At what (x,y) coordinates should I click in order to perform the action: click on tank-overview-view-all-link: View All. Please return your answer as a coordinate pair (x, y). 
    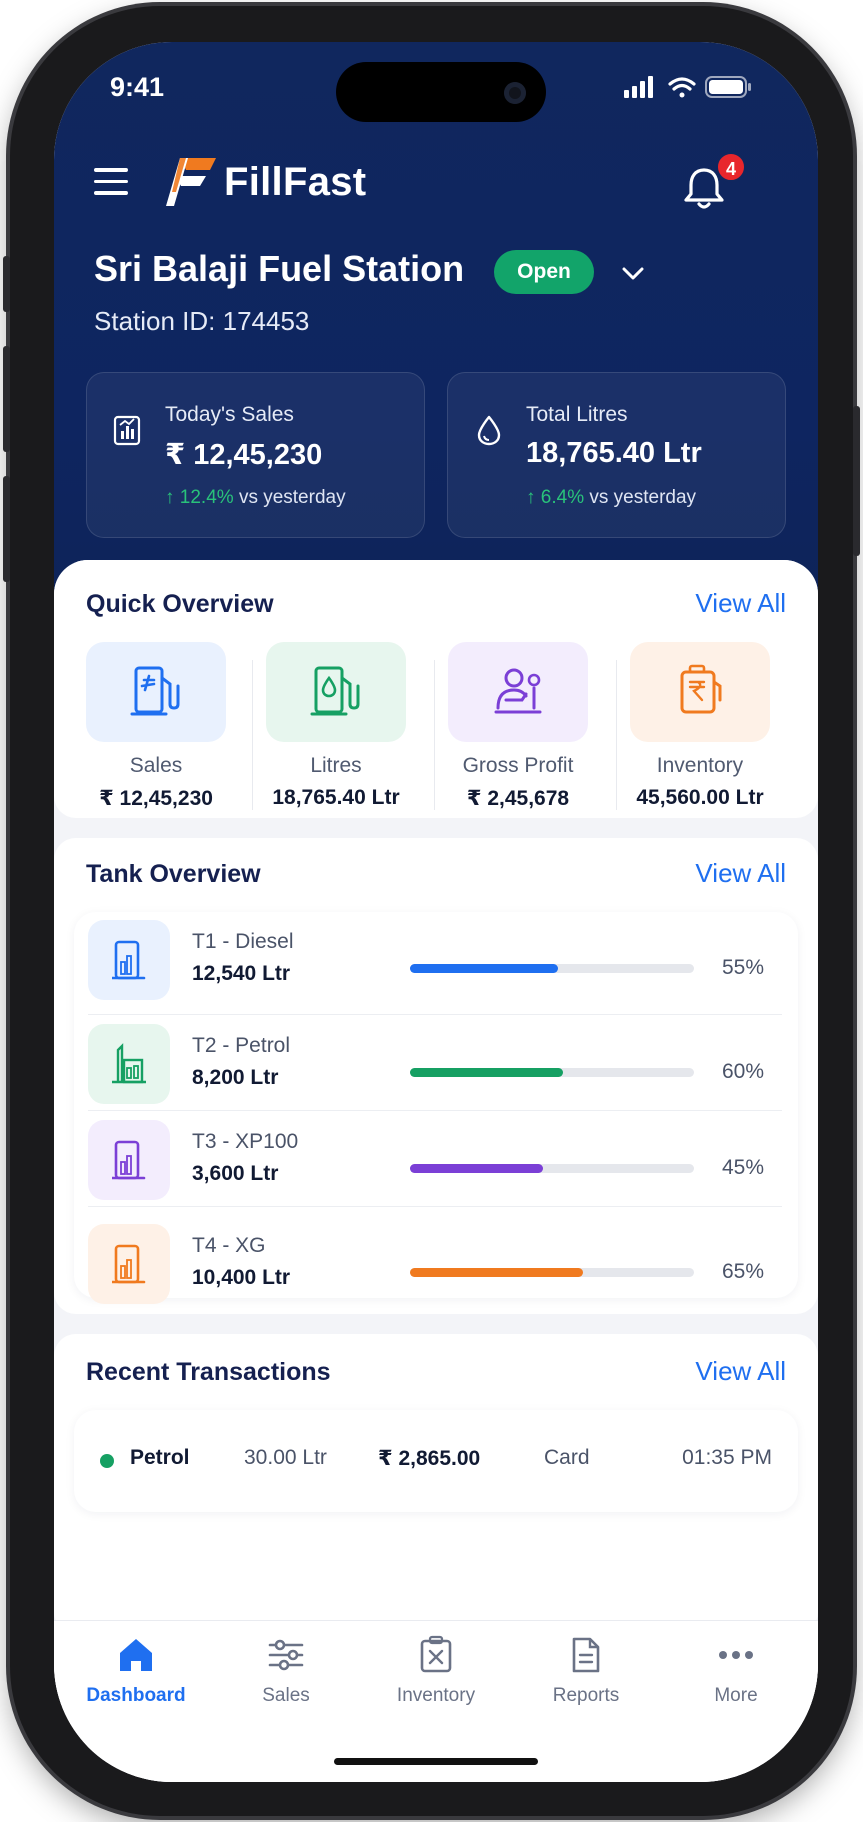
    Looking at the image, I should click on (740, 873).